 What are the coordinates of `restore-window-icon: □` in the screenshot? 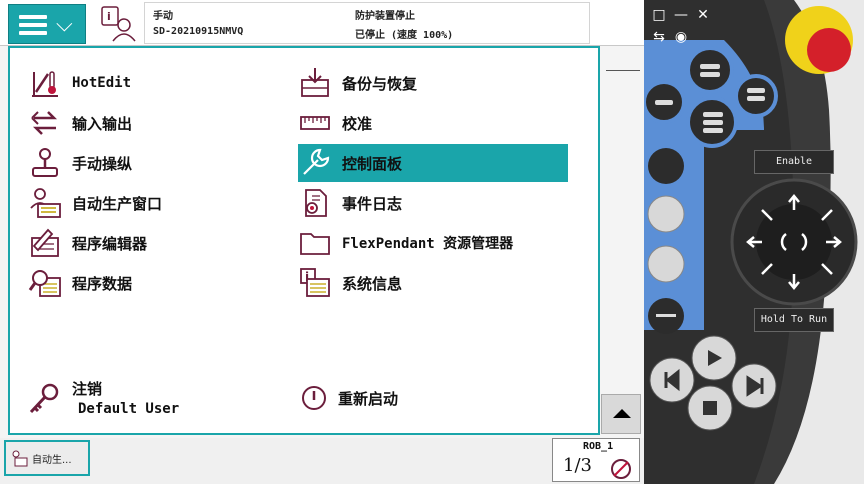 It's located at (659, 15).